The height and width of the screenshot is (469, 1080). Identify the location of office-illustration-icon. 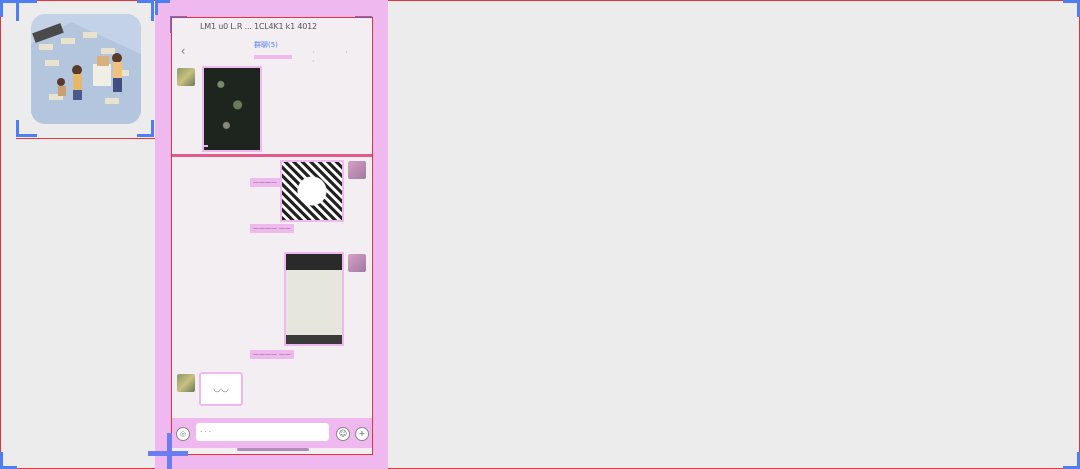
(86, 69).